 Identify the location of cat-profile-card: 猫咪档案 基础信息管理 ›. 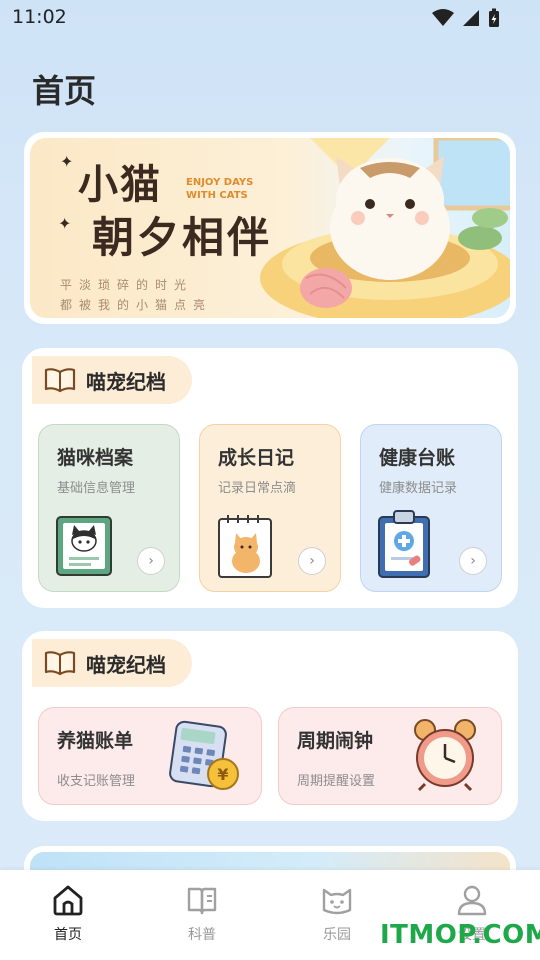
(109, 508).